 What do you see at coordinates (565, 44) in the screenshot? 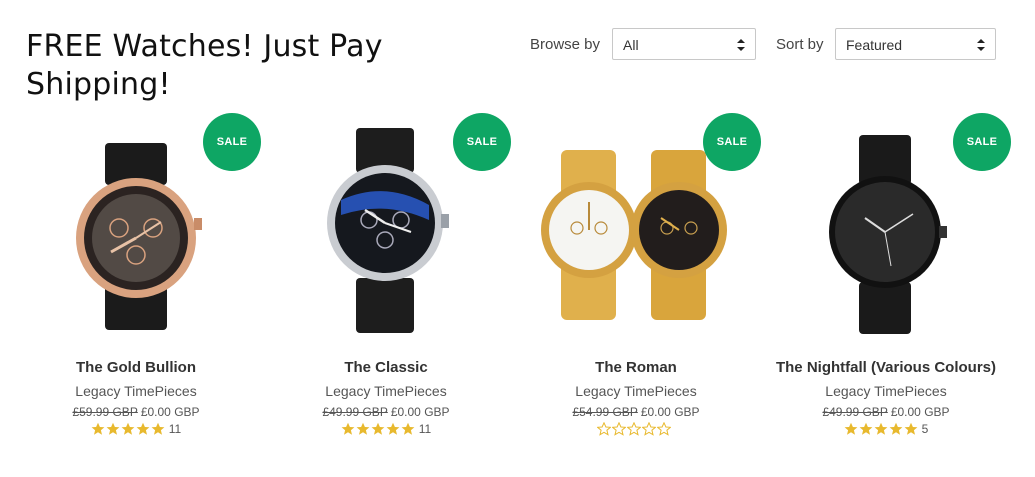
I see `browse-by-label: Browse by` at bounding box center [565, 44].